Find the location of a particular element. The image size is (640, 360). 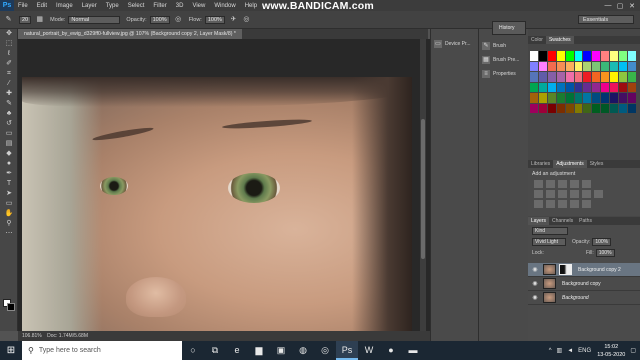

gradient-tool-icon: ▤ is located at coordinates (9, 144).